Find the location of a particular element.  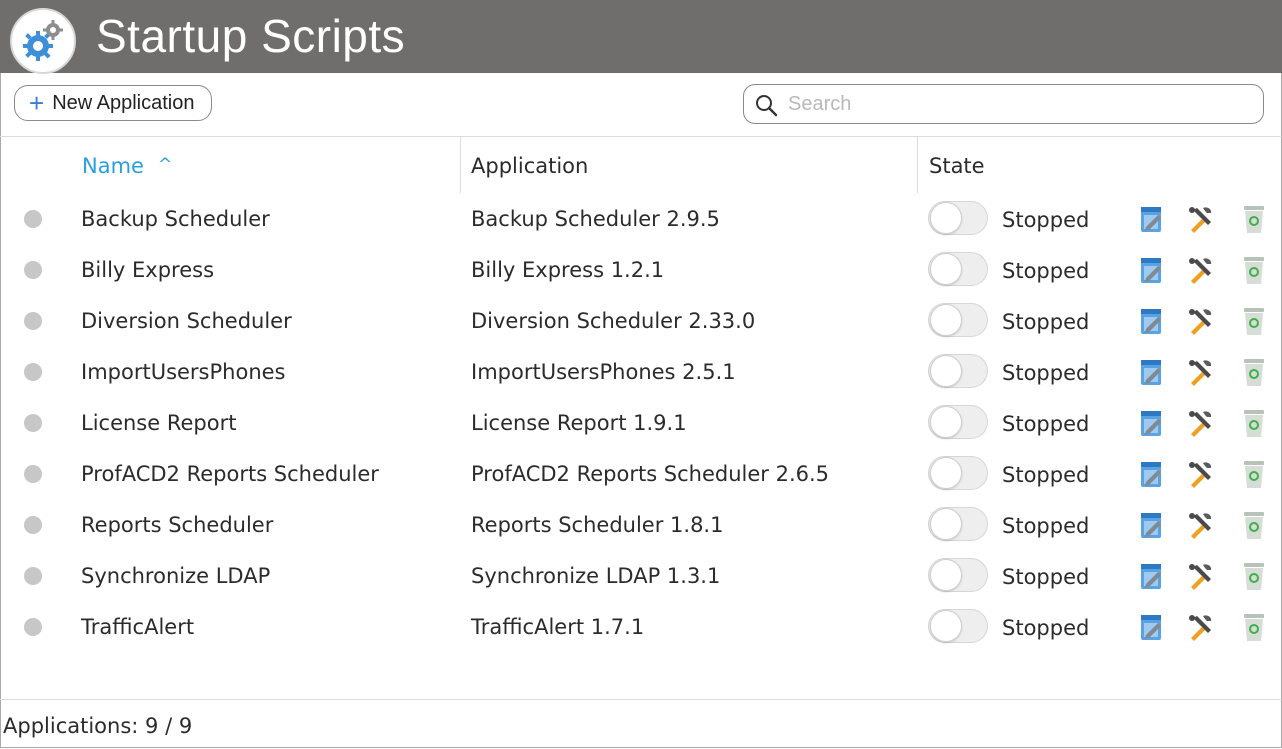

row-application: Synchronize LDAP 1.3.1 is located at coordinates (596, 576).